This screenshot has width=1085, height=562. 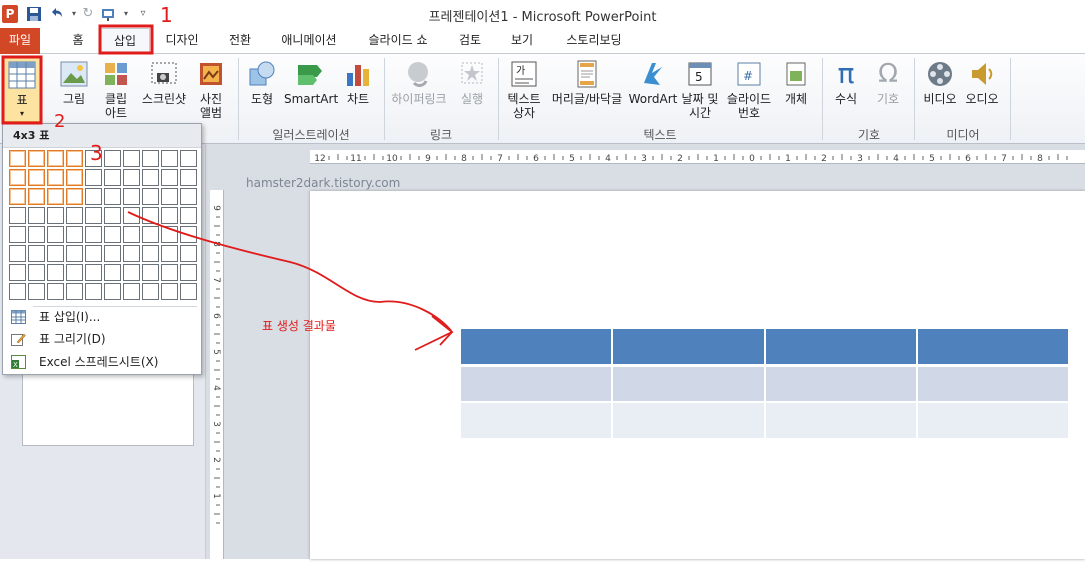 What do you see at coordinates (522, 41) in the screenshot?
I see `tab-view: 보기` at bounding box center [522, 41].